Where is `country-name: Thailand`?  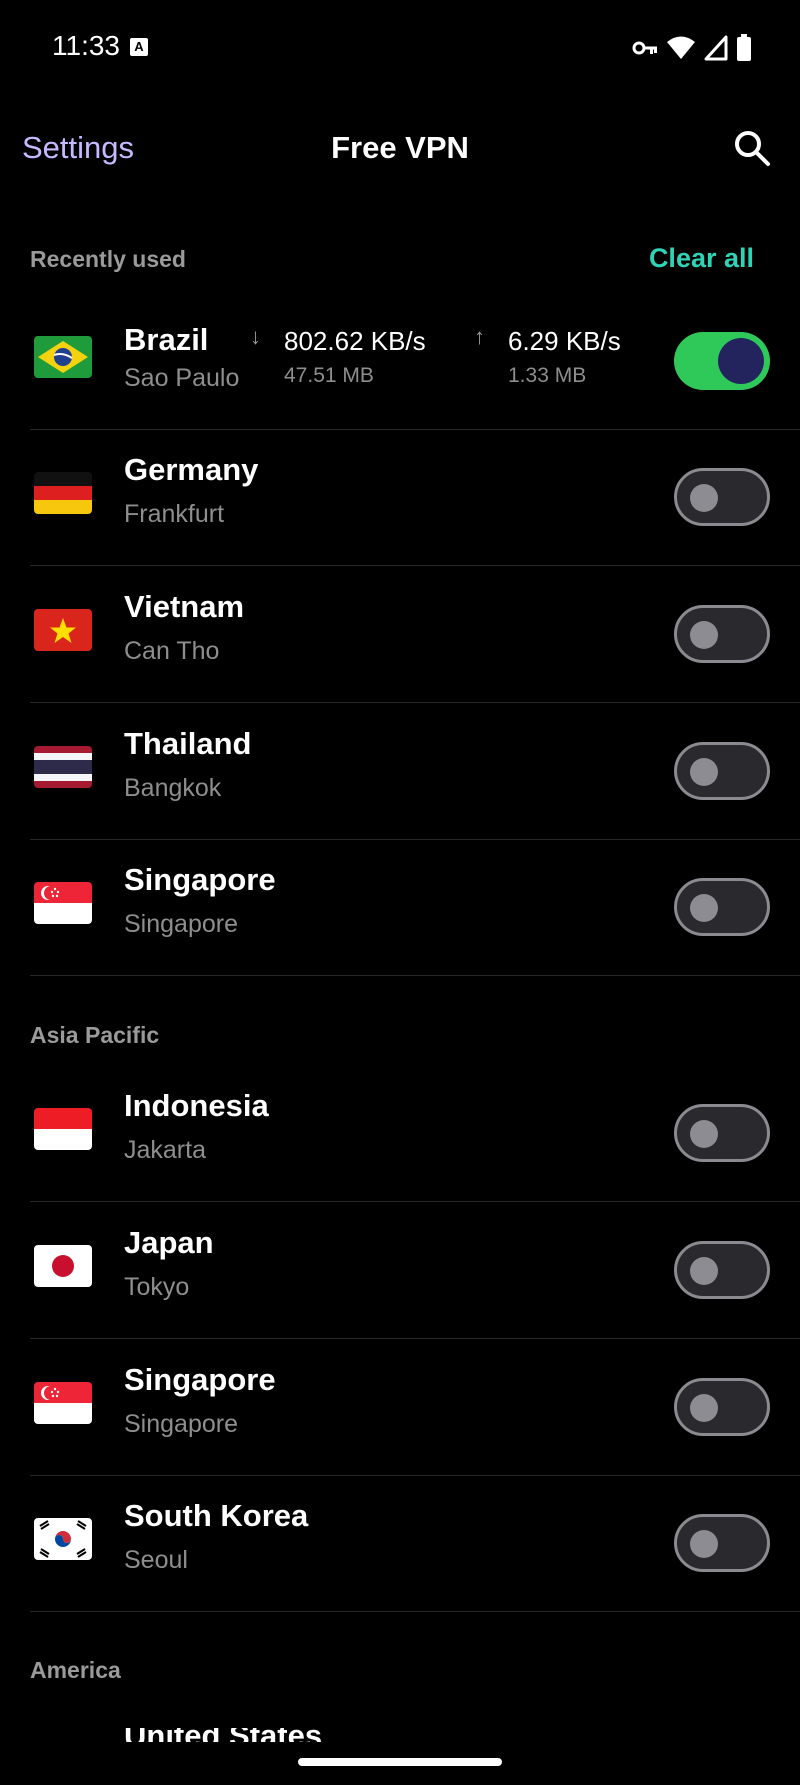
country-name: Thailand is located at coordinates (188, 743).